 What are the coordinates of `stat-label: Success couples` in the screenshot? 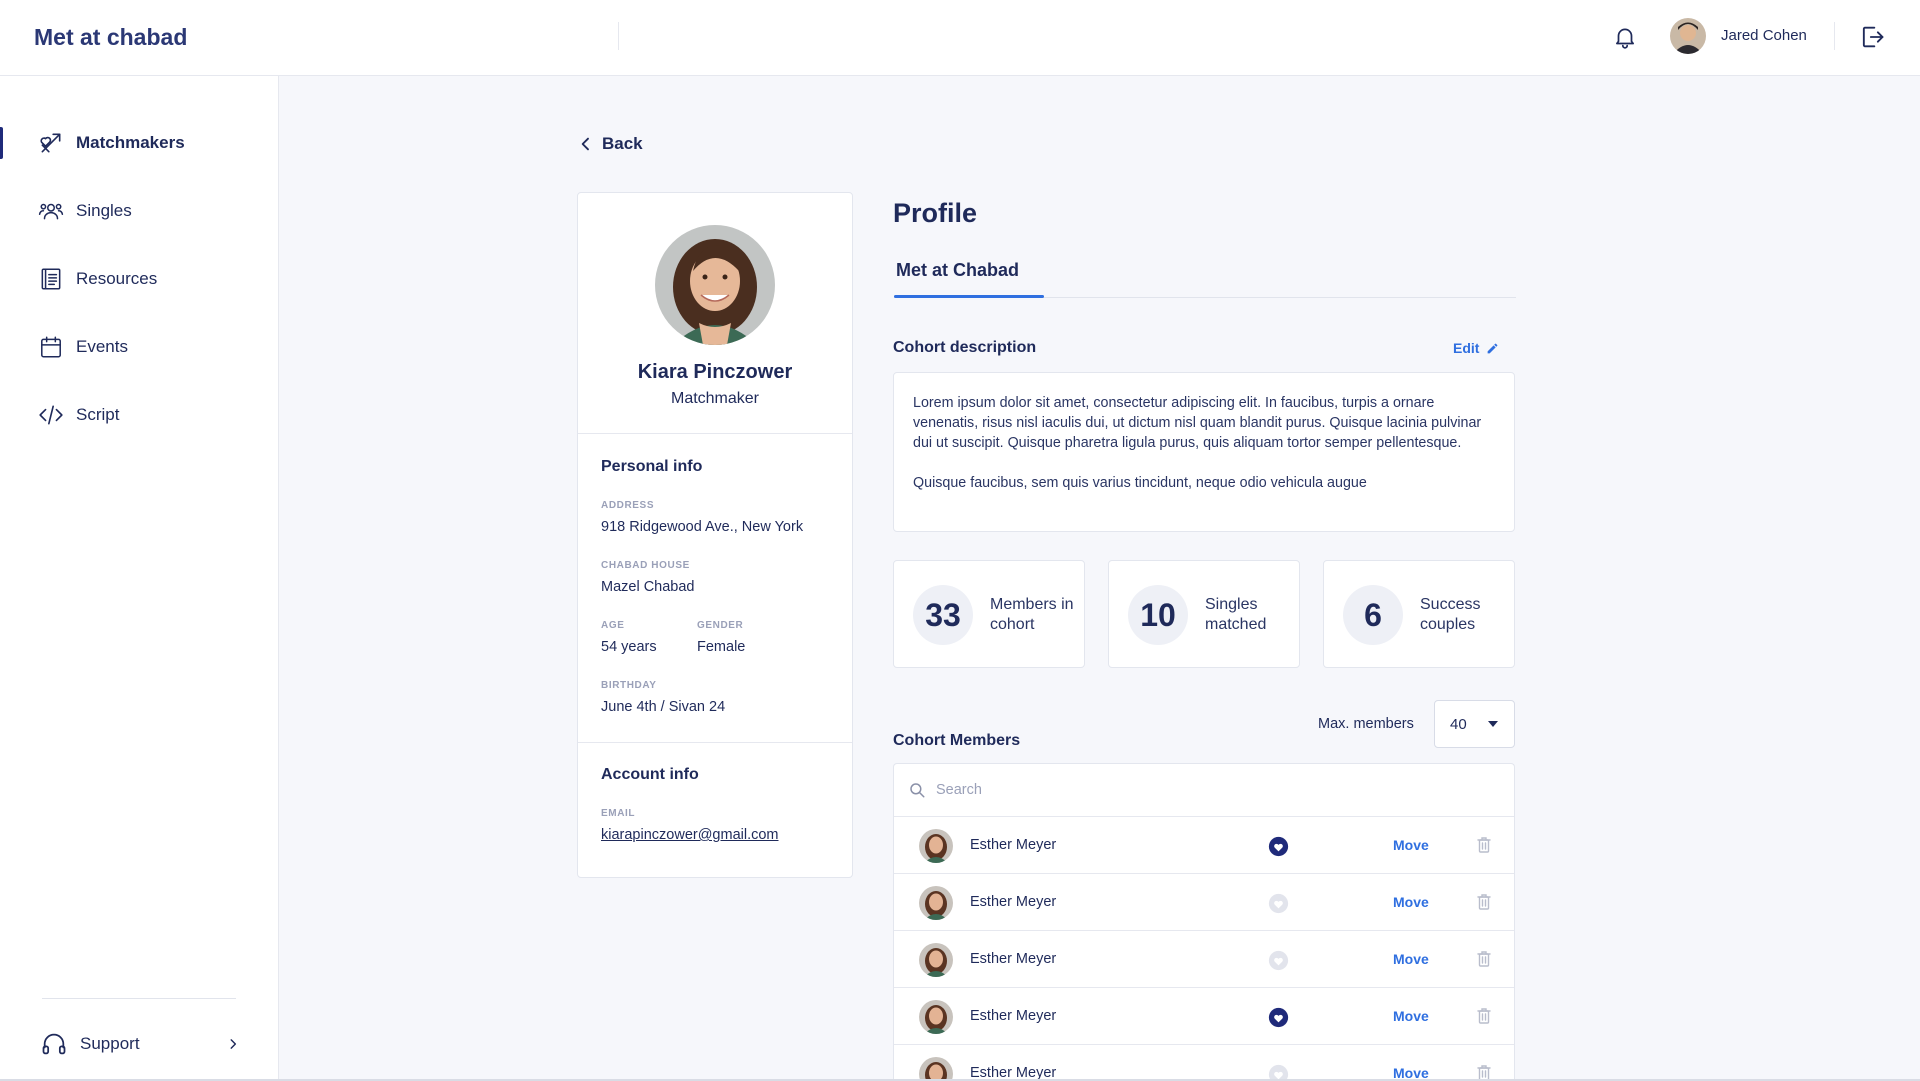 It's located at (1450, 614).